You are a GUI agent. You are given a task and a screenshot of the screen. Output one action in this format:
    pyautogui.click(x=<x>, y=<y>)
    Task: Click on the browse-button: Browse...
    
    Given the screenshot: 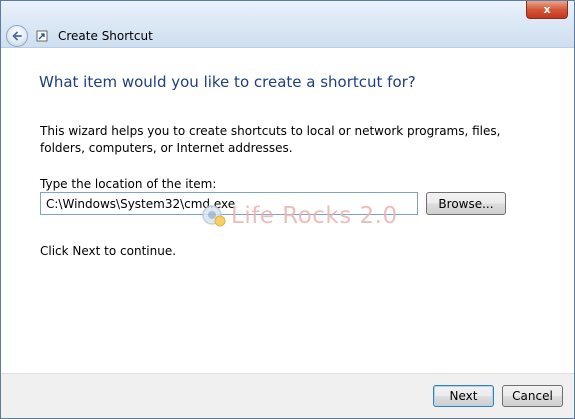 What is the action you would take?
    pyautogui.click(x=466, y=203)
    